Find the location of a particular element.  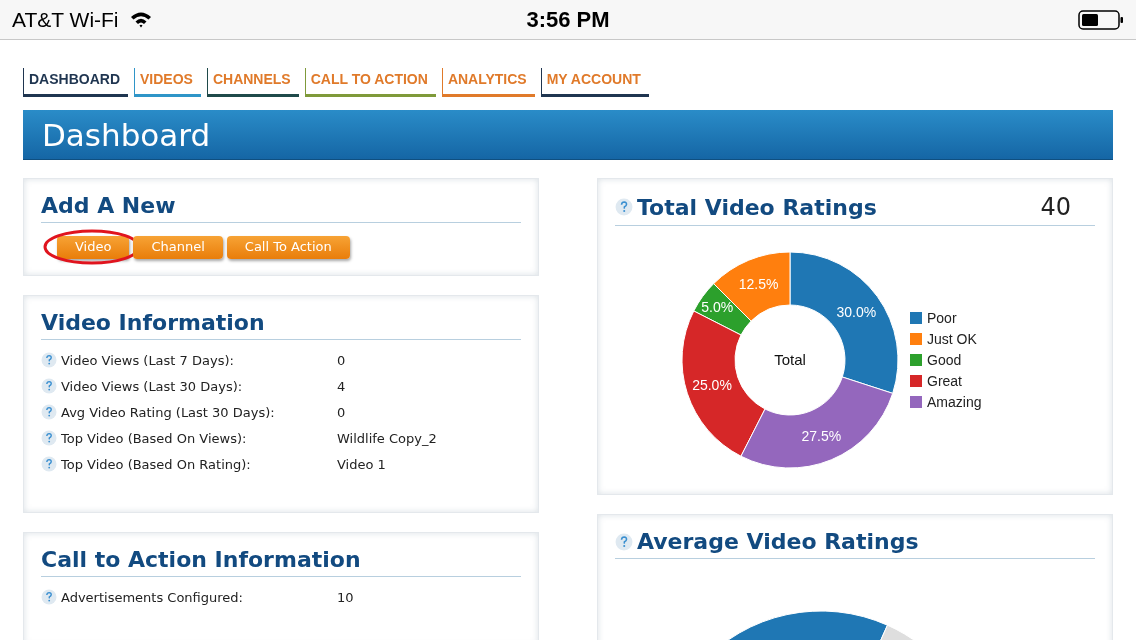

slice-label: 30.0% is located at coordinates (856, 311).